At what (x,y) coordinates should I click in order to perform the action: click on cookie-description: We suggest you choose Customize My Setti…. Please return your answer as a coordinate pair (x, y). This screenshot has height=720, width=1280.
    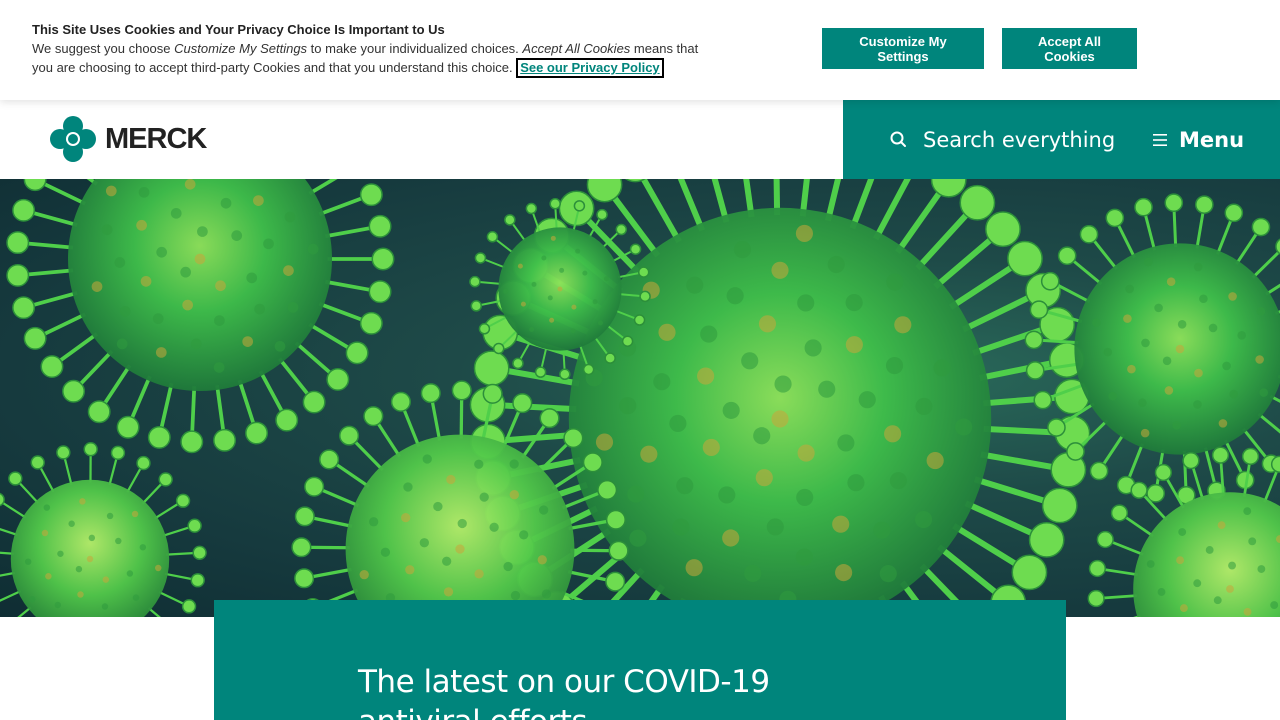
    Looking at the image, I should click on (372, 58).